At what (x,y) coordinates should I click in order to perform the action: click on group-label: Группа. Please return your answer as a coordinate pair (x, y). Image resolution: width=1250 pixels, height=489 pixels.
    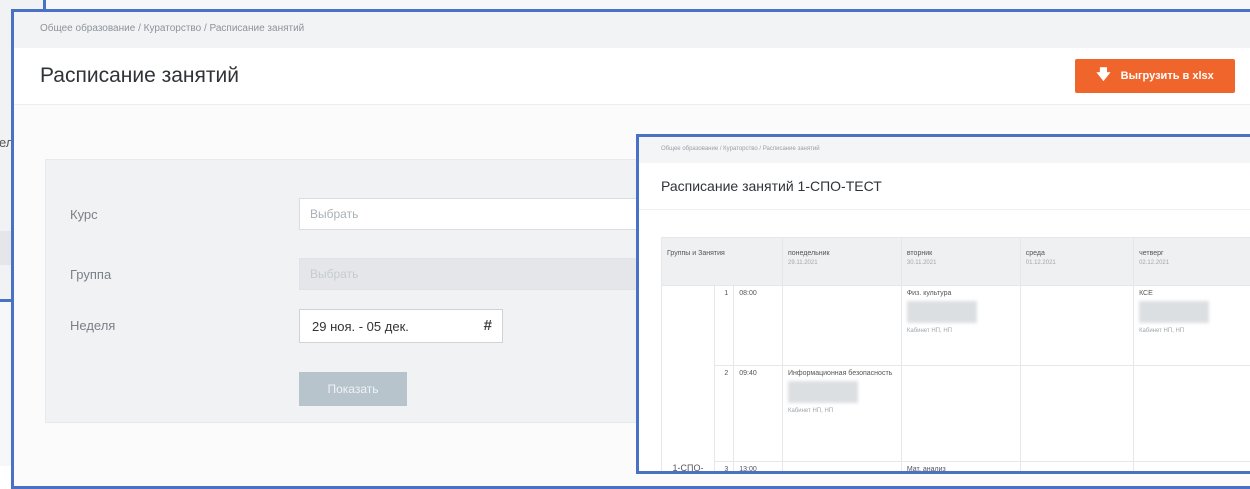
    Looking at the image, I should click on (90, 274).